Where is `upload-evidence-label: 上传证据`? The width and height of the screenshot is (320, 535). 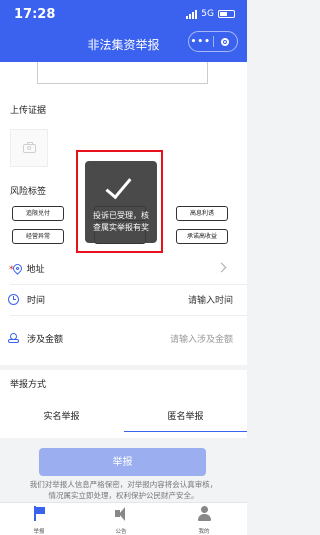
upload-evidence-label: 上传证据 is located at coordinates (28, 111).